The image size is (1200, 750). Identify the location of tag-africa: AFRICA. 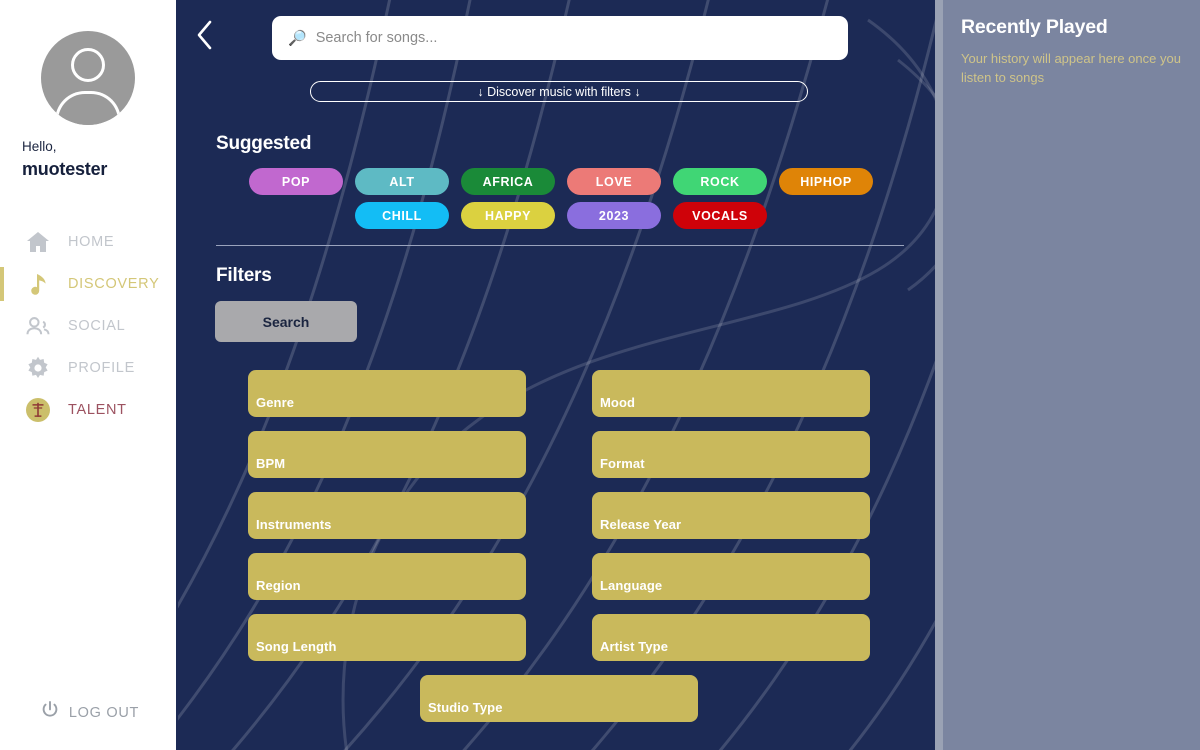
(508, 181).